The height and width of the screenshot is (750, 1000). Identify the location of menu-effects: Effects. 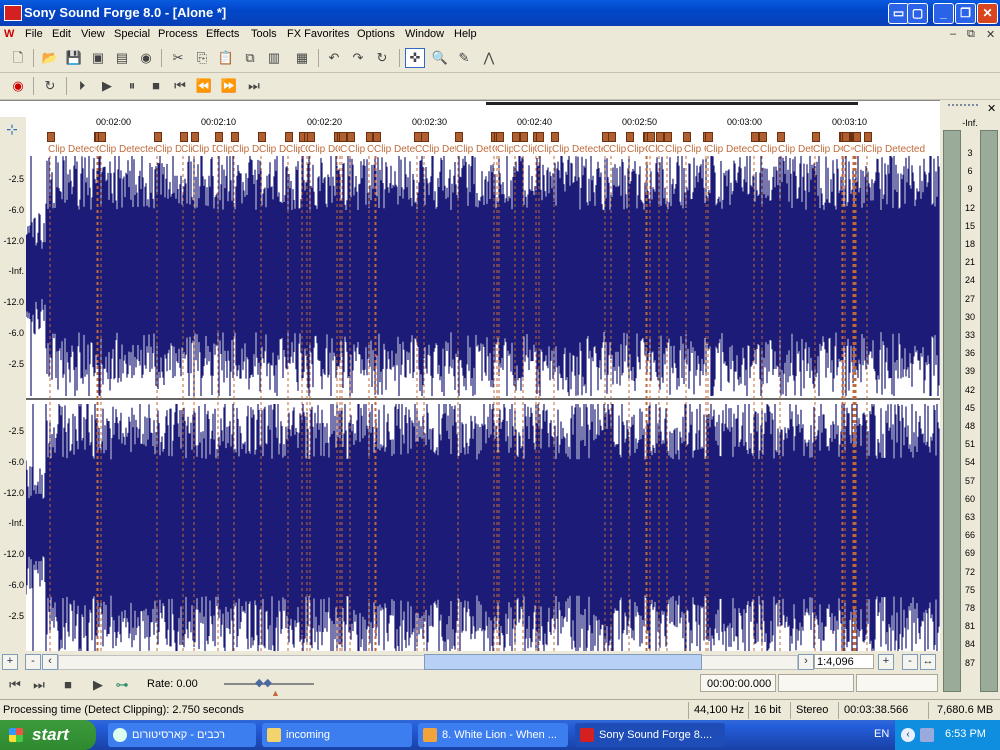
(222, 34).